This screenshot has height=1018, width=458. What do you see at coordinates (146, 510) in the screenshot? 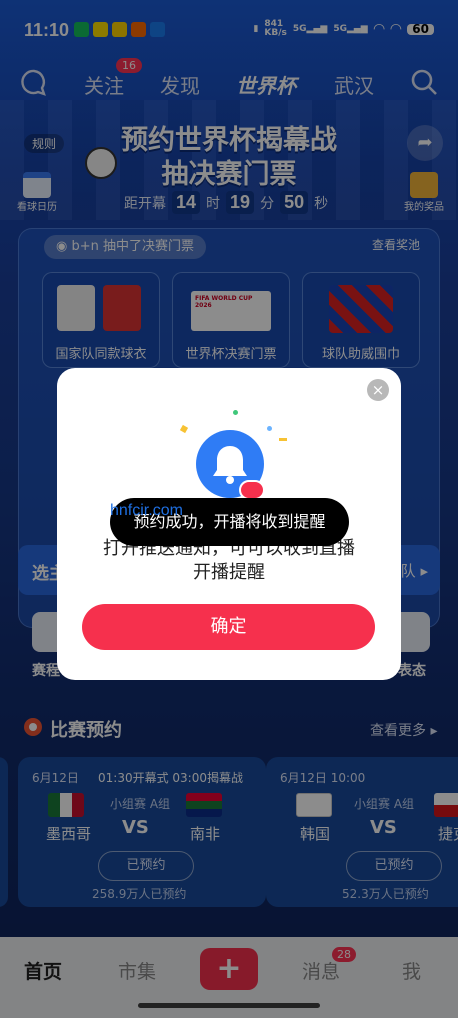
I see `watermark: hnfcir.com` at bounding box center [146, 510].